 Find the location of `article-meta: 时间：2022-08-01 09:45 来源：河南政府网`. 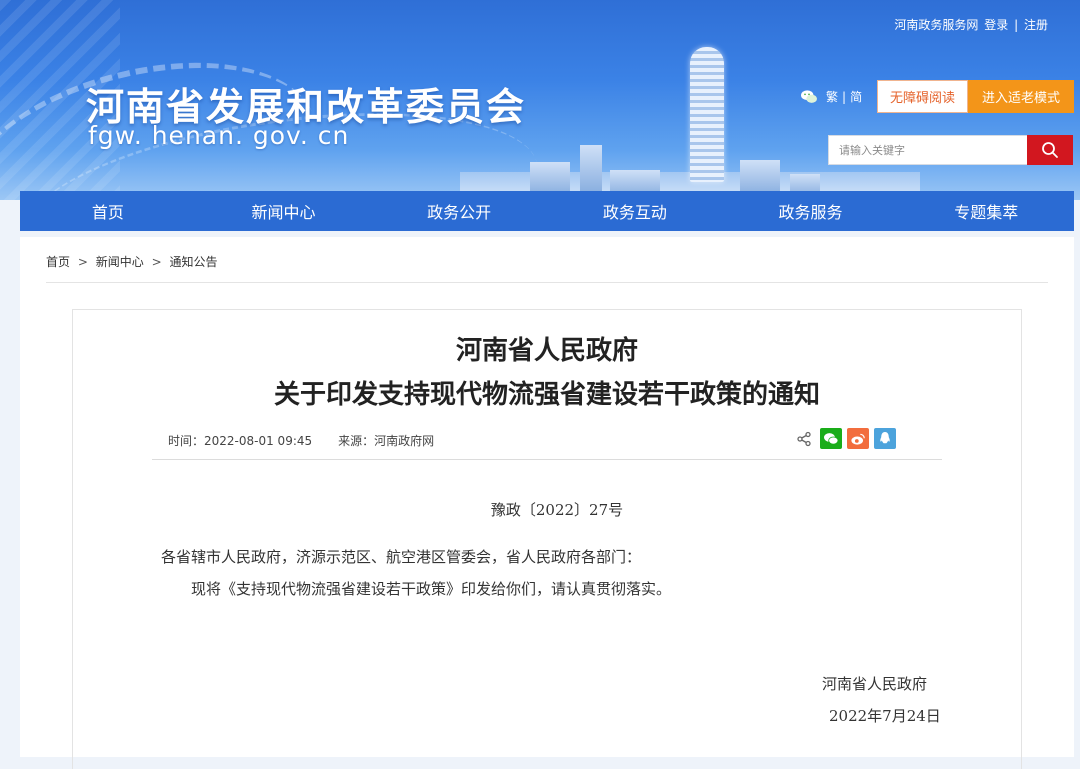

article-meta: 时间：2022-08-01 09:45 来源：河南政府网 is located at coordinates (301, 440).